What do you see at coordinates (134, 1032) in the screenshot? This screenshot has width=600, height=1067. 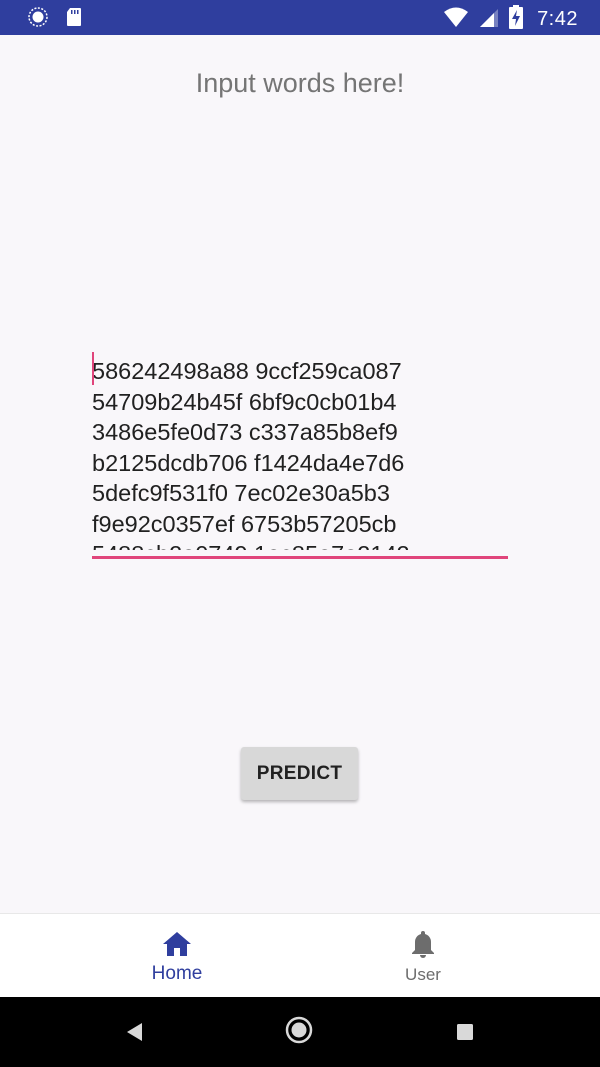 I see `back-icon` at bounding box center [134, 1032].